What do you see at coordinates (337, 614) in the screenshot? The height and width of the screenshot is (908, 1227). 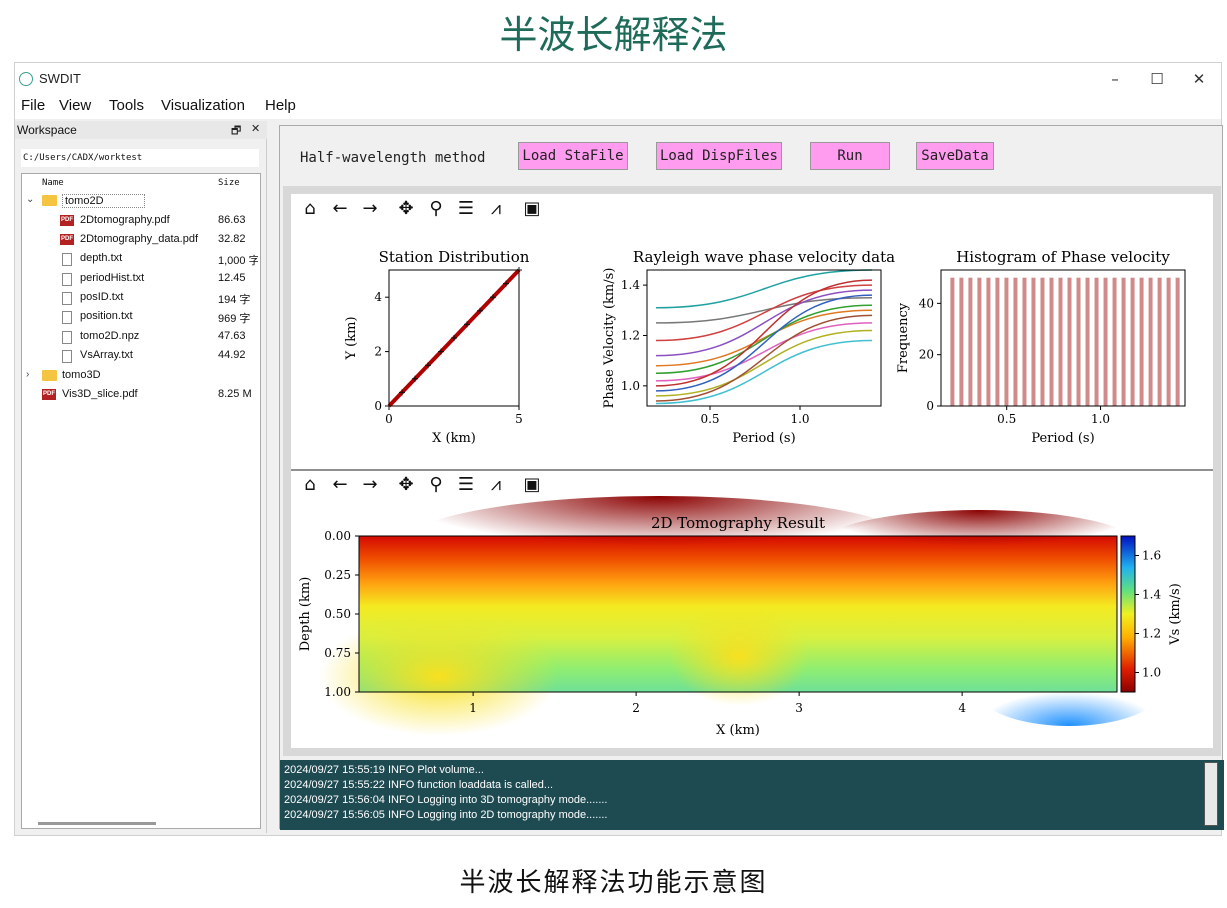 I see `y-tick-label: 0.50` at bounding box center [337, 614].